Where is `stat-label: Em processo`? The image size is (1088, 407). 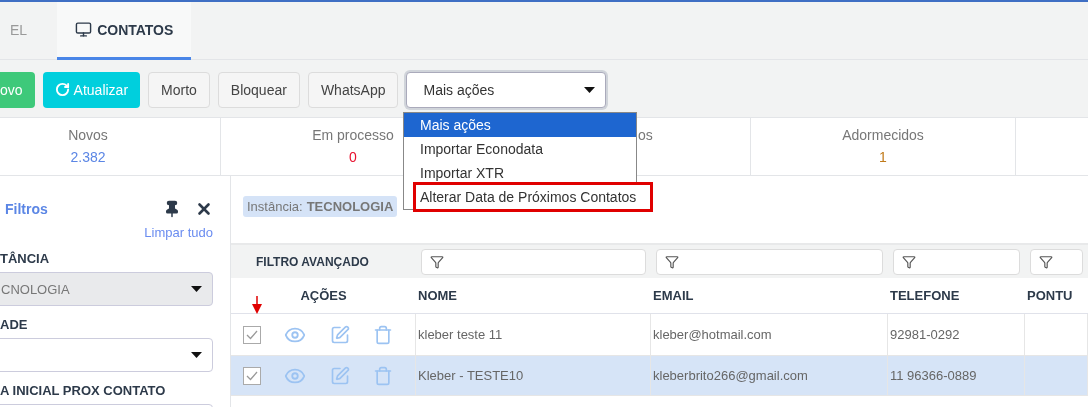 stat-label: Em processo is located at coordinates (353, 135).